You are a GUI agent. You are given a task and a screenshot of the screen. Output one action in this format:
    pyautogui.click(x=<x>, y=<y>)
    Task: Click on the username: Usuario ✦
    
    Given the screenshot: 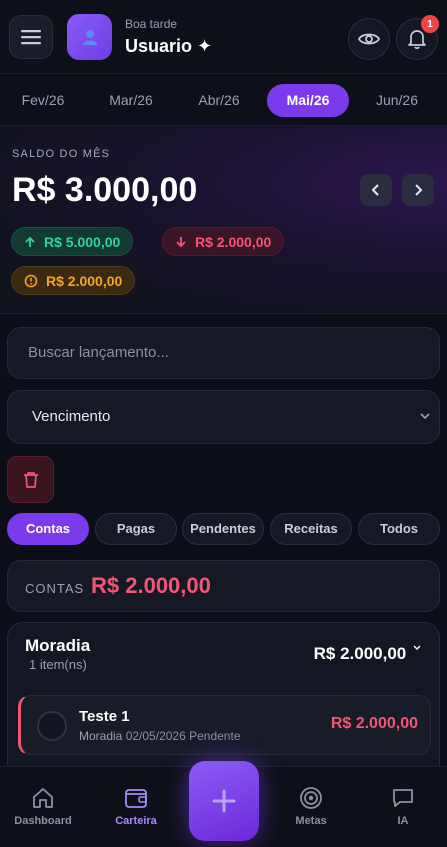 What is the action you would take?
    pyautogui.click(x=169, y=46)
    